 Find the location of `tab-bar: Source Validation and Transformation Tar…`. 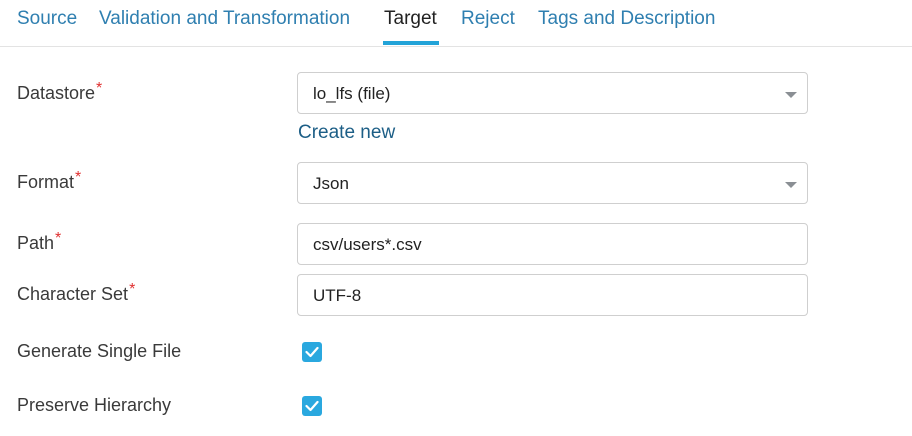

tab-bar: Source Validation and Transformation Tar… is located at coordinates (456, 23).